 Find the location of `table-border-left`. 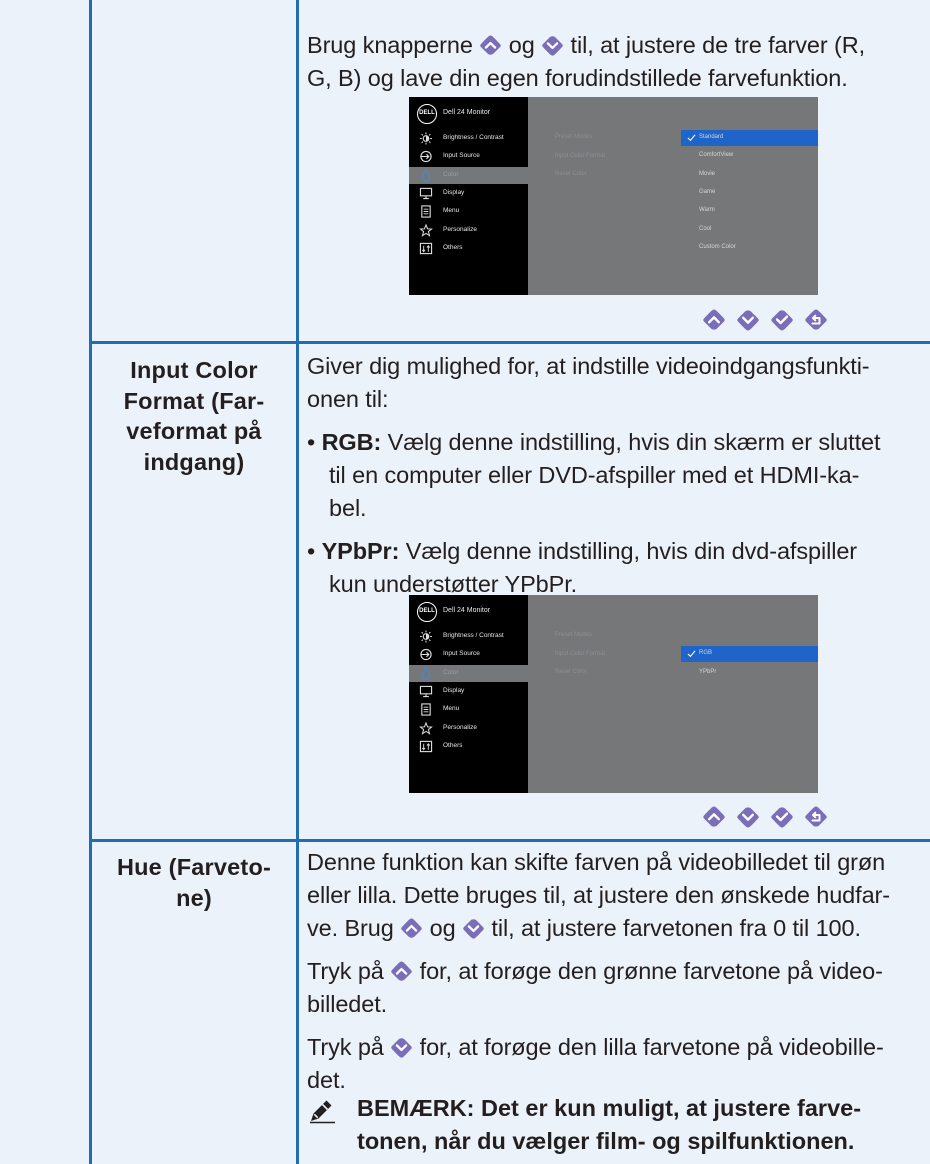

table-border-left is located at coordinates (90, 582).